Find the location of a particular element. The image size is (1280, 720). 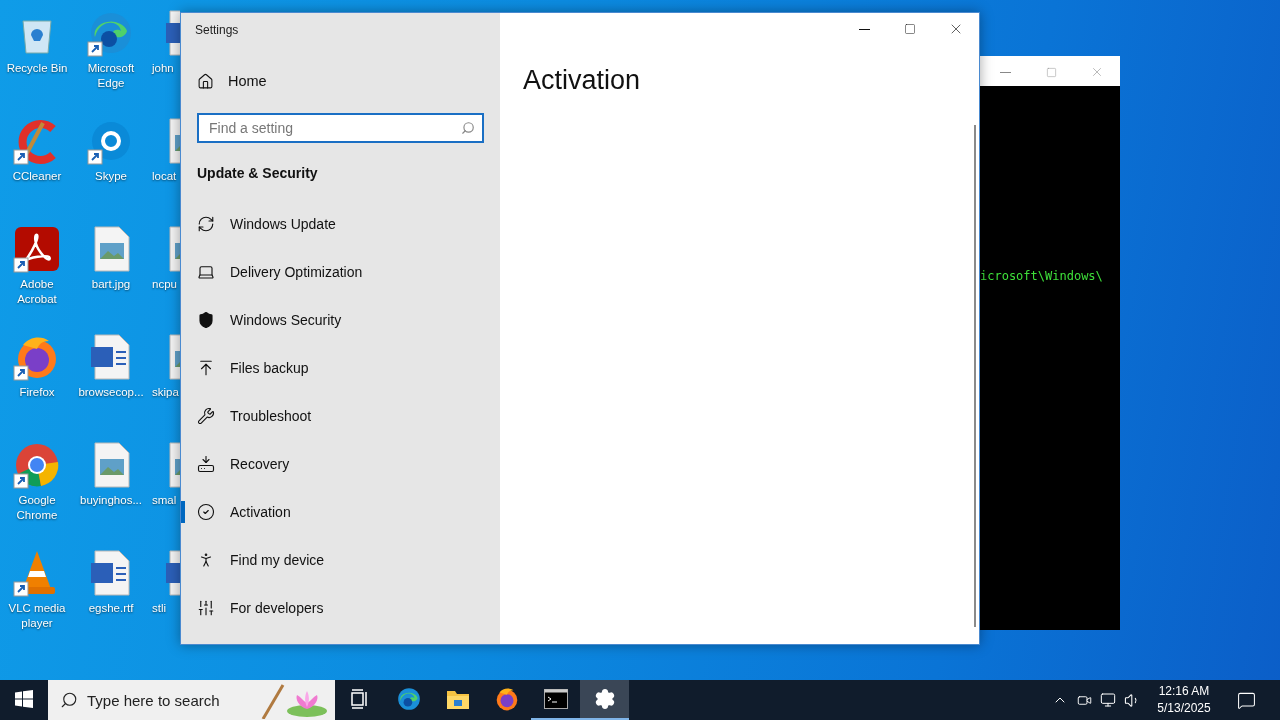

laptop-icon is located at coordinates (206, 272).